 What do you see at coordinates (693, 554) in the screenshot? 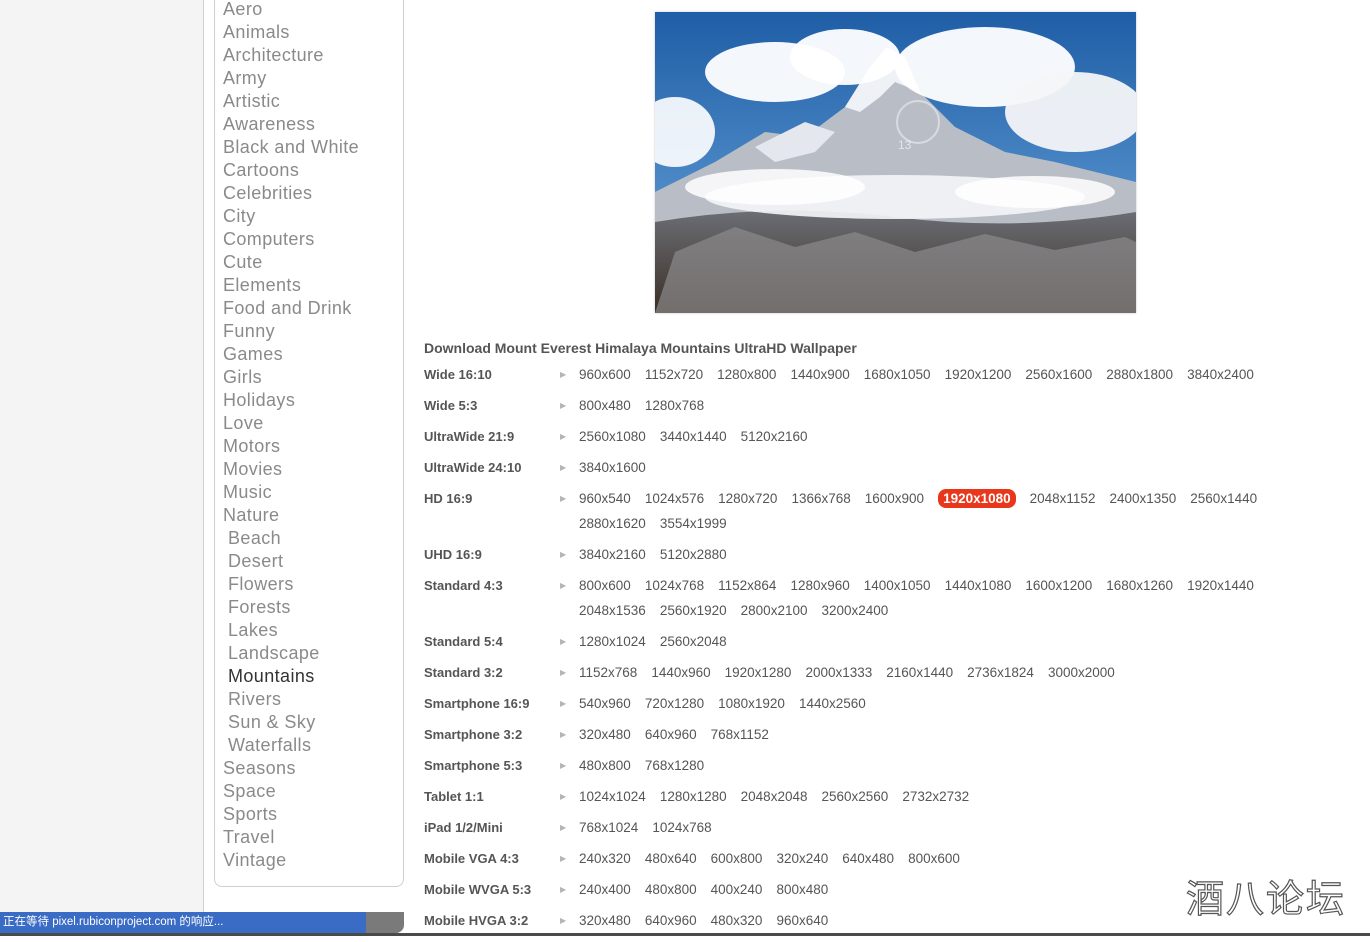
I see `resolution-link: 5120x2880` at bounding box center [693, 554].